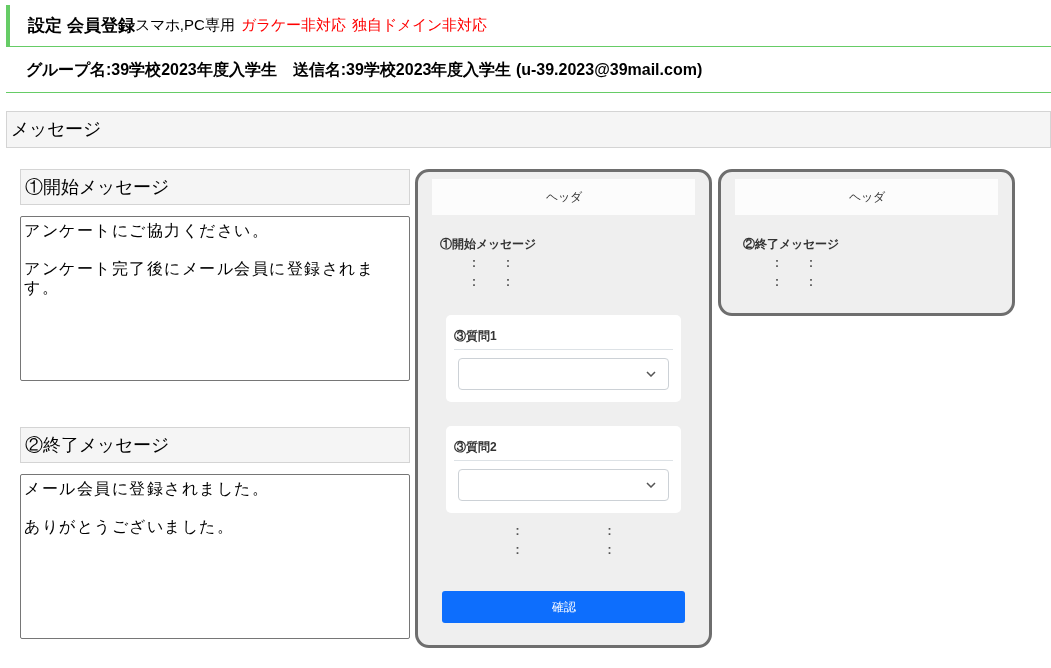  Describe the element at coordinates (293, 25) in the screenshot. I see `warning-text: ガラケー非対応` at that location.